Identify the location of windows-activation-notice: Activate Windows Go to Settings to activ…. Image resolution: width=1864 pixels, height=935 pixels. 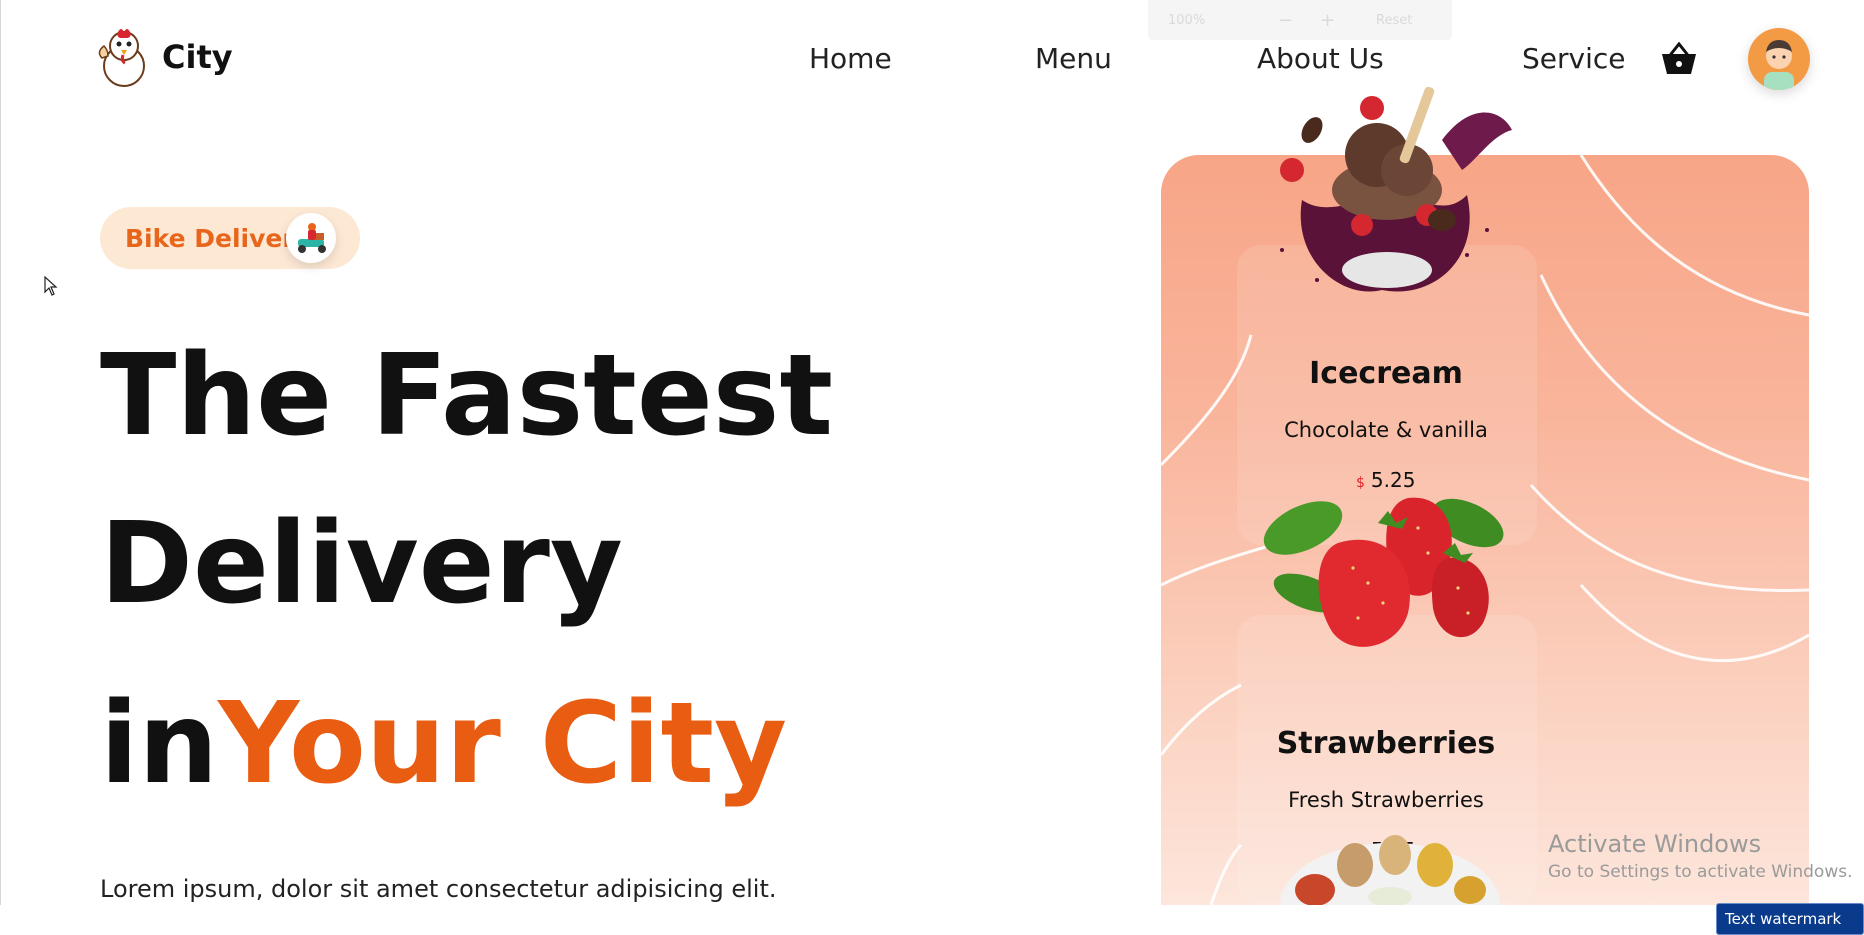
(1700, 856).